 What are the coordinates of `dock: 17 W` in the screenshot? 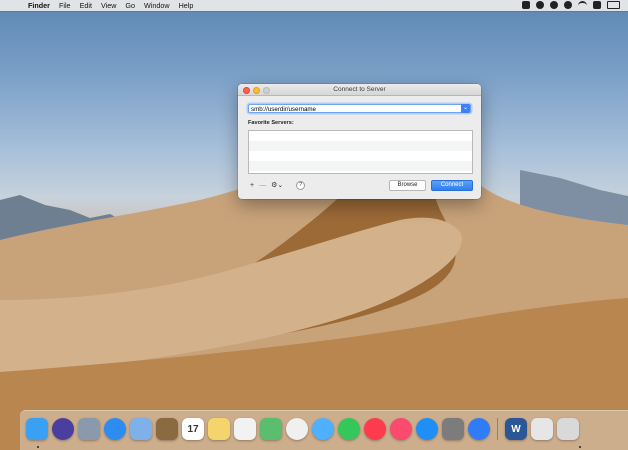 It's located at (324, 430).